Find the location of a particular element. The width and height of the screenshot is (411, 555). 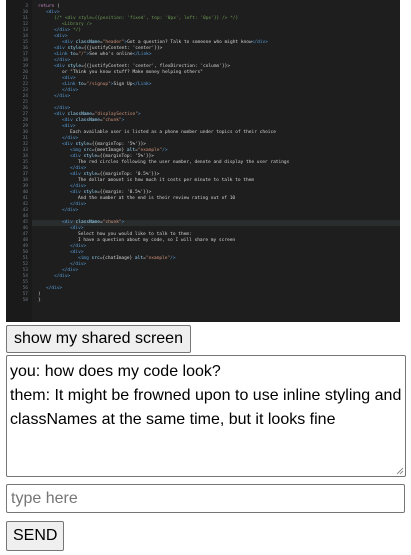

message-input is located at coordinates (205, 498).